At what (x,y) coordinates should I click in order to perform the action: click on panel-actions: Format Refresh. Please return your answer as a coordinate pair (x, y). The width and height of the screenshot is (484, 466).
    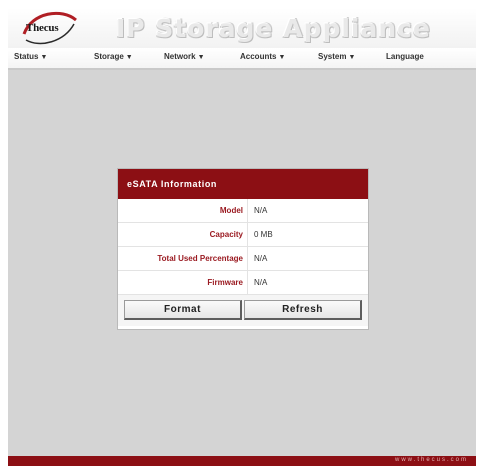
    Looking at the image, I should click on (243, 310).